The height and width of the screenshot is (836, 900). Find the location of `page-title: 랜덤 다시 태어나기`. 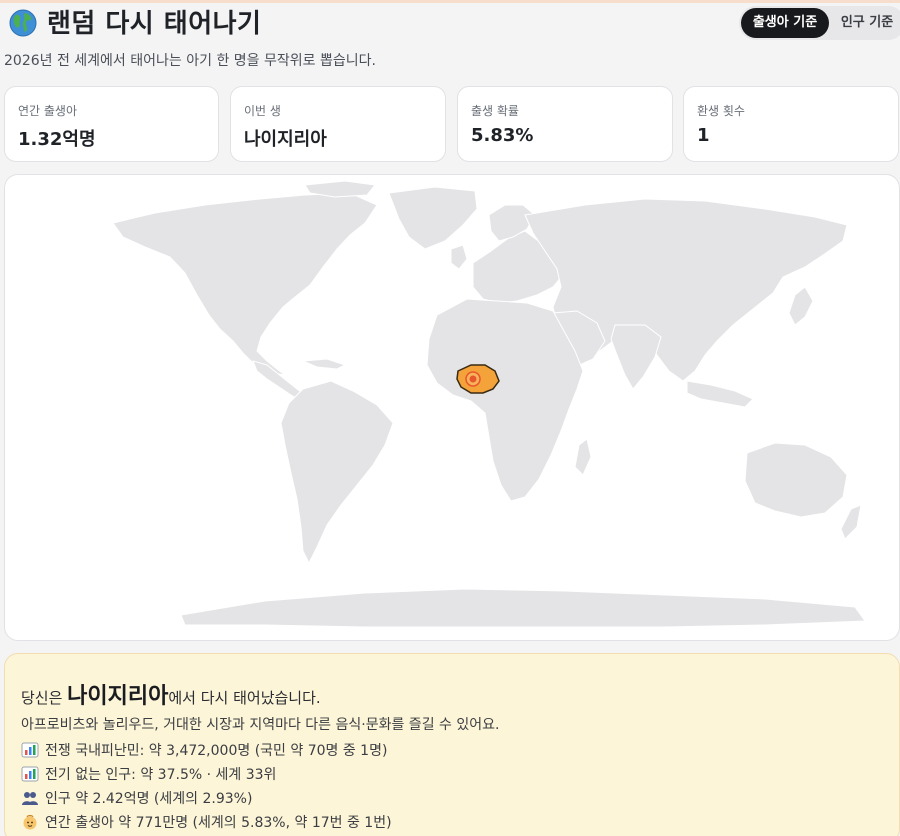

page-title: 랜덤 다시 태어나기 is located at coordinates (154, 24).